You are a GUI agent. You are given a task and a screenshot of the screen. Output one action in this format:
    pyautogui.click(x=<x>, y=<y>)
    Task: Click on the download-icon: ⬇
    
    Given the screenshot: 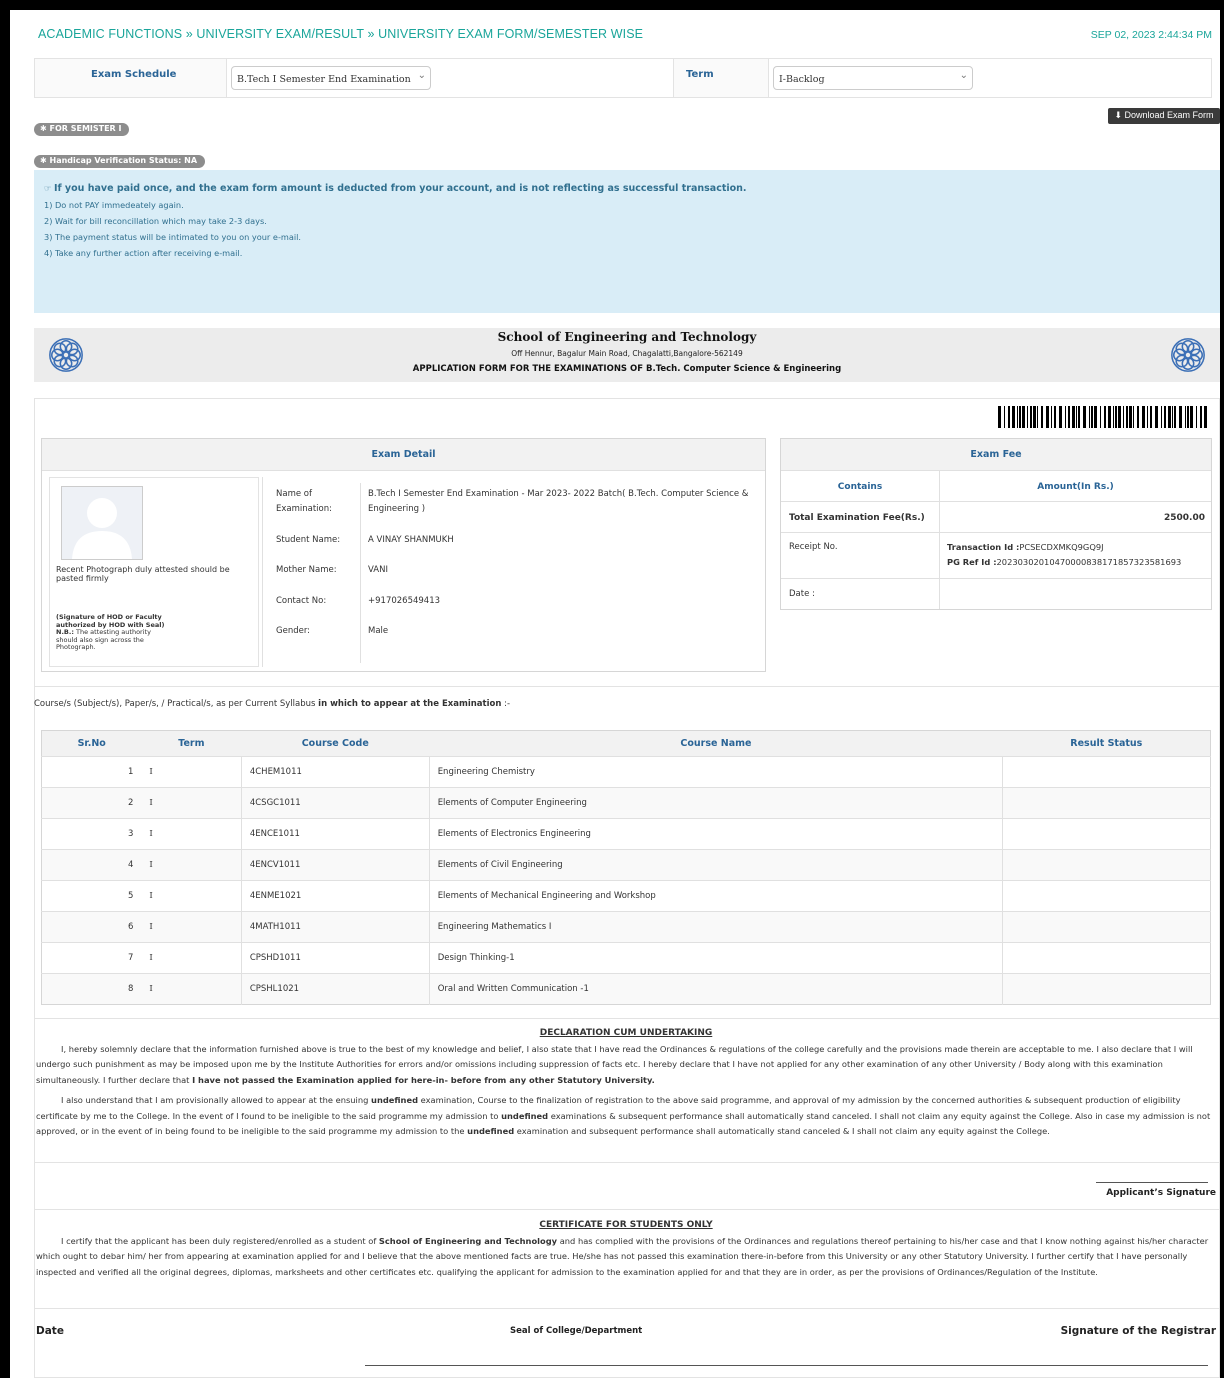 What is the action you would take?
    pyautogui.click(x=1118, y=115)
    